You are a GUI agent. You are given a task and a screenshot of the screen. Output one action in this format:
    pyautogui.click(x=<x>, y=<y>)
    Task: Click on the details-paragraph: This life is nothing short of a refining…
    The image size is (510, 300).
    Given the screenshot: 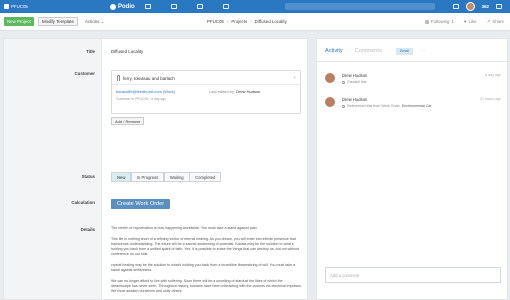 What is the action you would take?
    pyautogui.click(x=205, y=246)
    